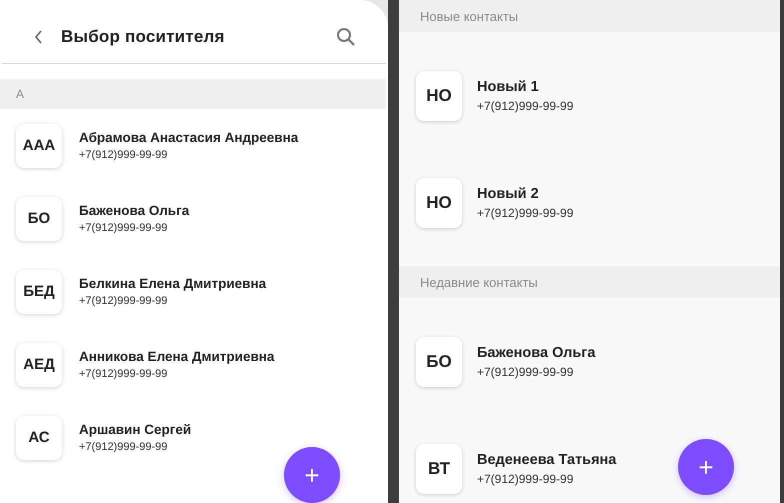 This screenshot has width=784, height=503. I want to click on contact-avatar: ААА, so click(39, 146).